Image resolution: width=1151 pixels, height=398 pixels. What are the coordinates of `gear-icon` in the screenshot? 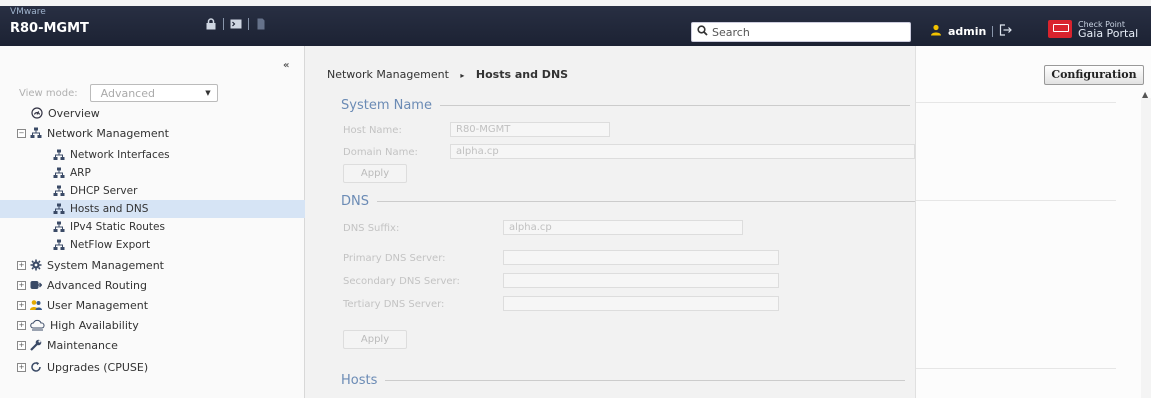 It's located at (36, 265).